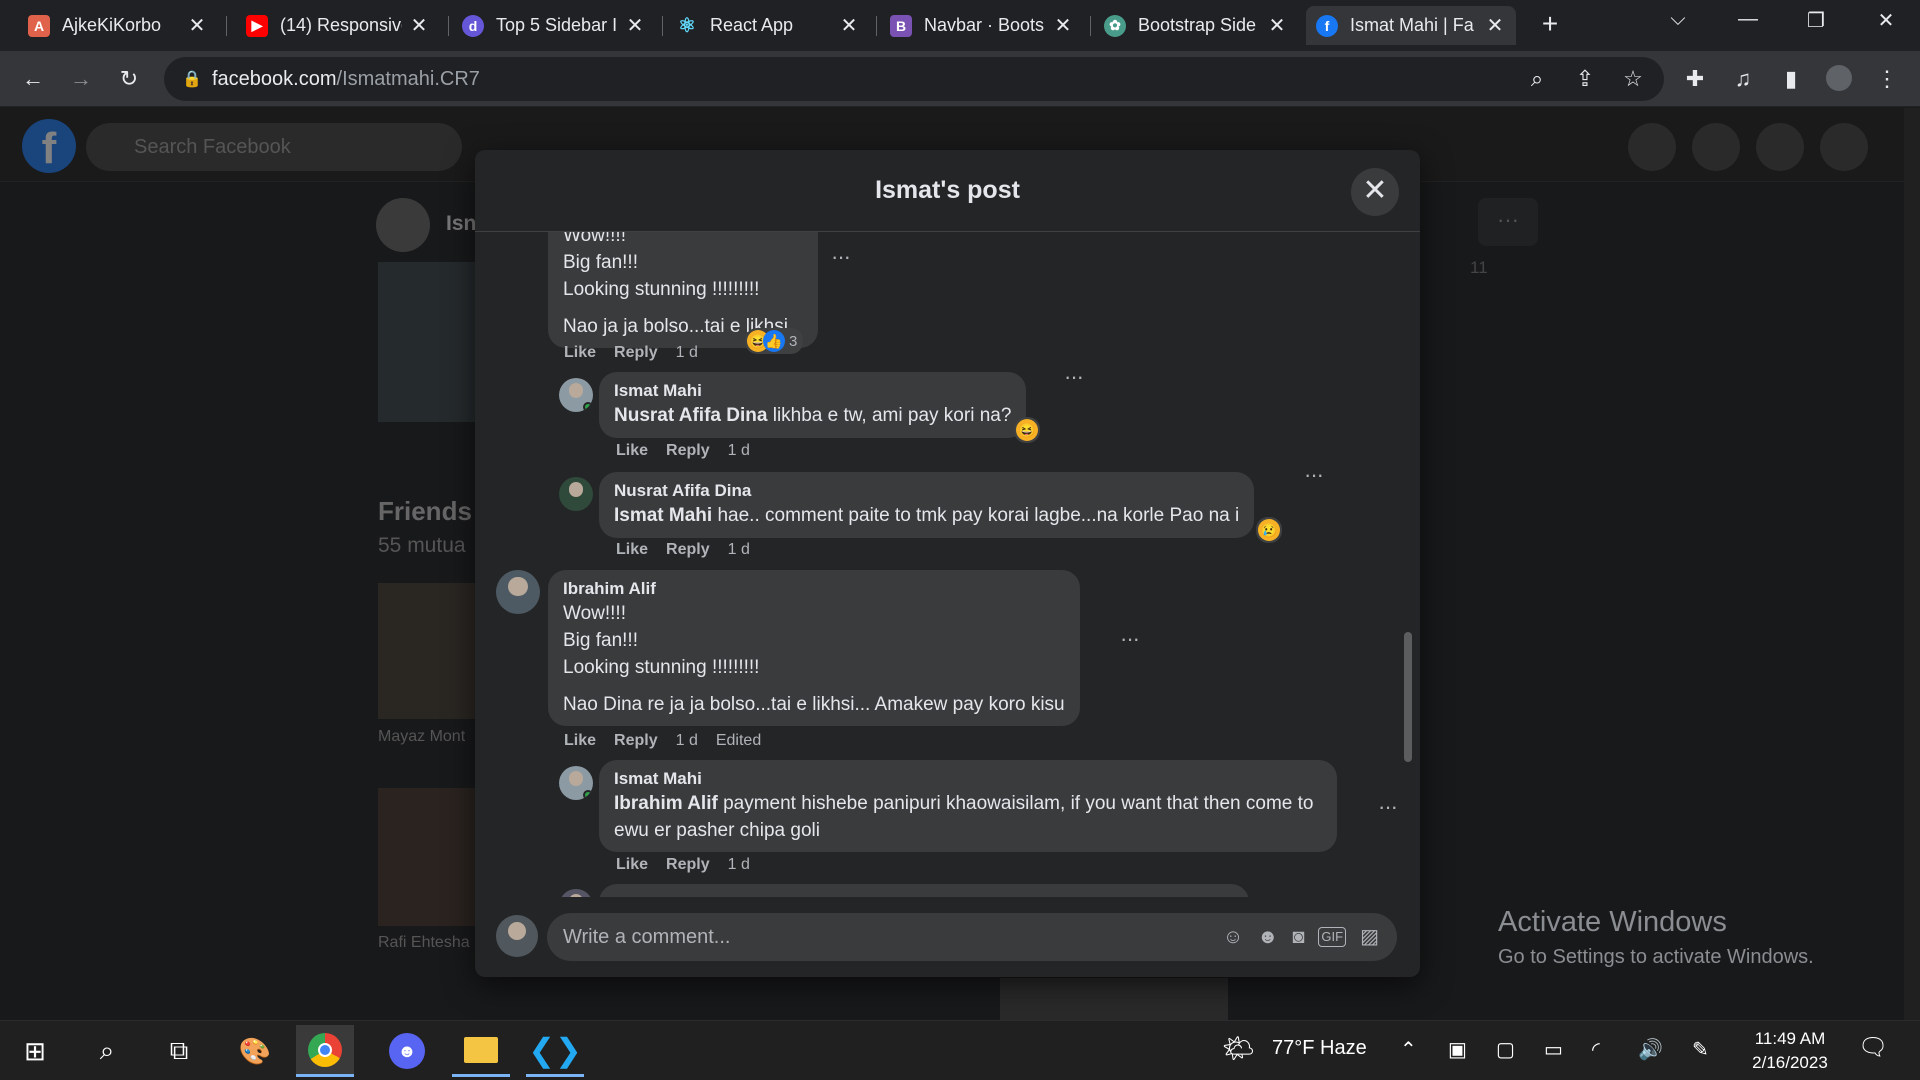  I want to click on search-icon: ⌕, so click(107, 1051).